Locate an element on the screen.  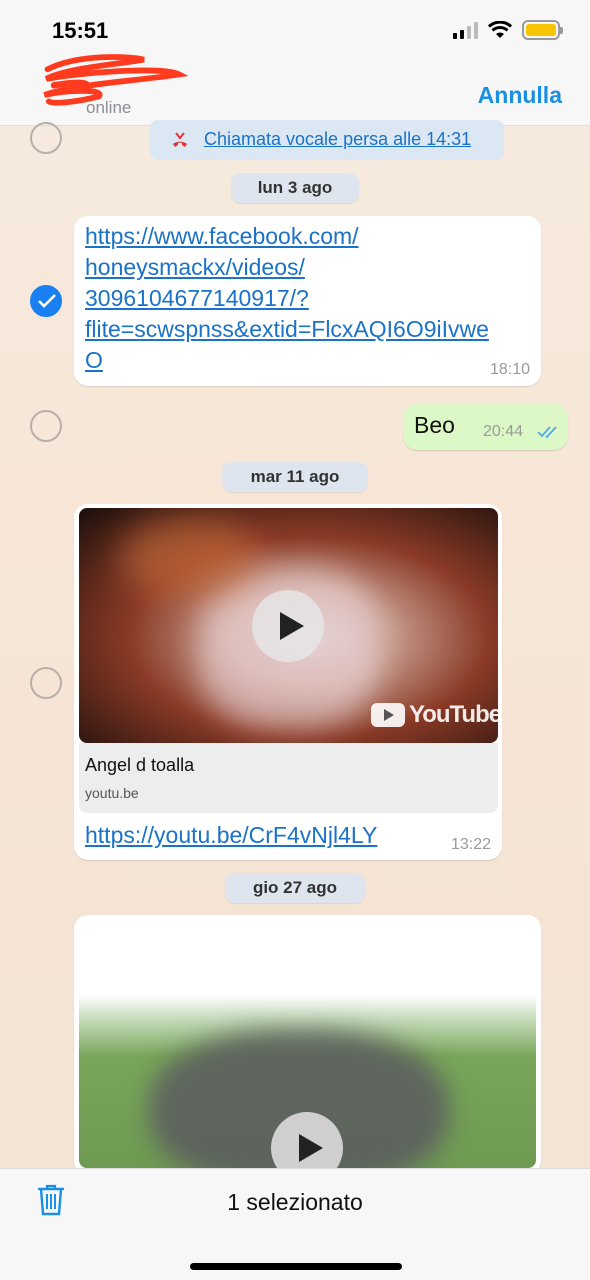
read-receipt-icon is located at coordinates (547, 432).